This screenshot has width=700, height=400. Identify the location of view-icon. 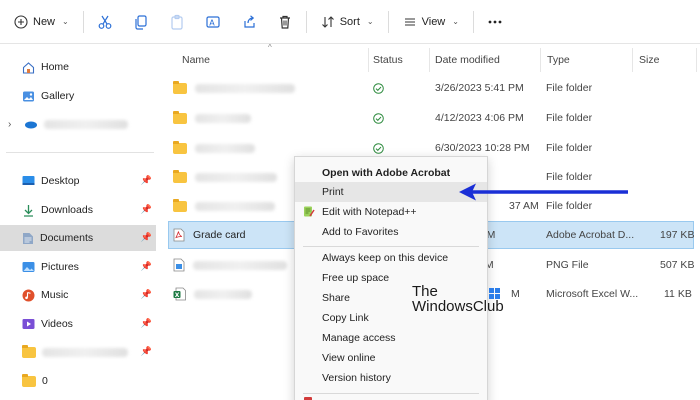
(409, 21).